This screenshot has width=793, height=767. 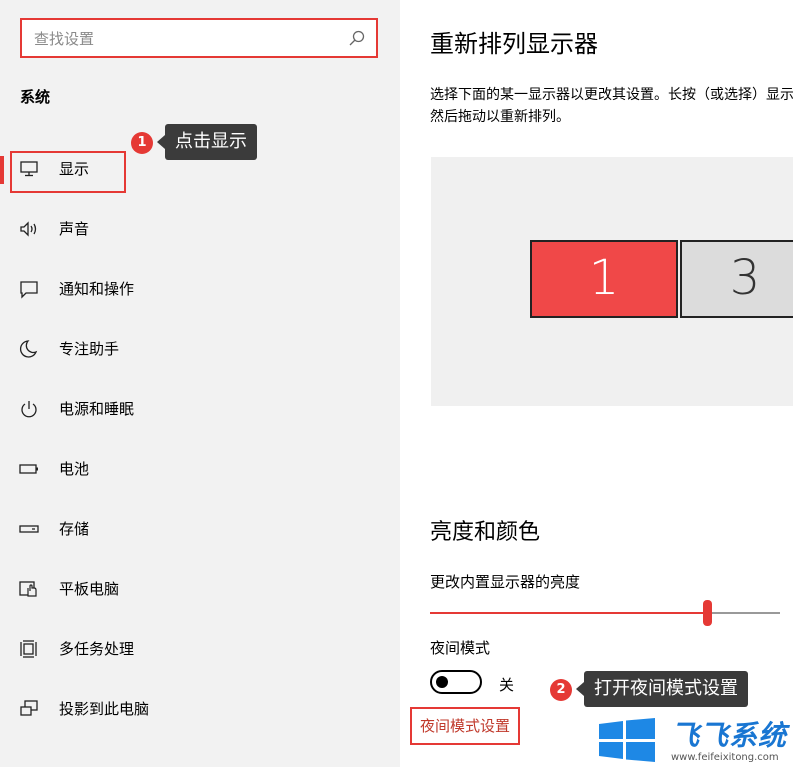 What do you see at coordinates (357, 38) in the screenshot?
I see `search-icon` at bounding box center [357, 38].